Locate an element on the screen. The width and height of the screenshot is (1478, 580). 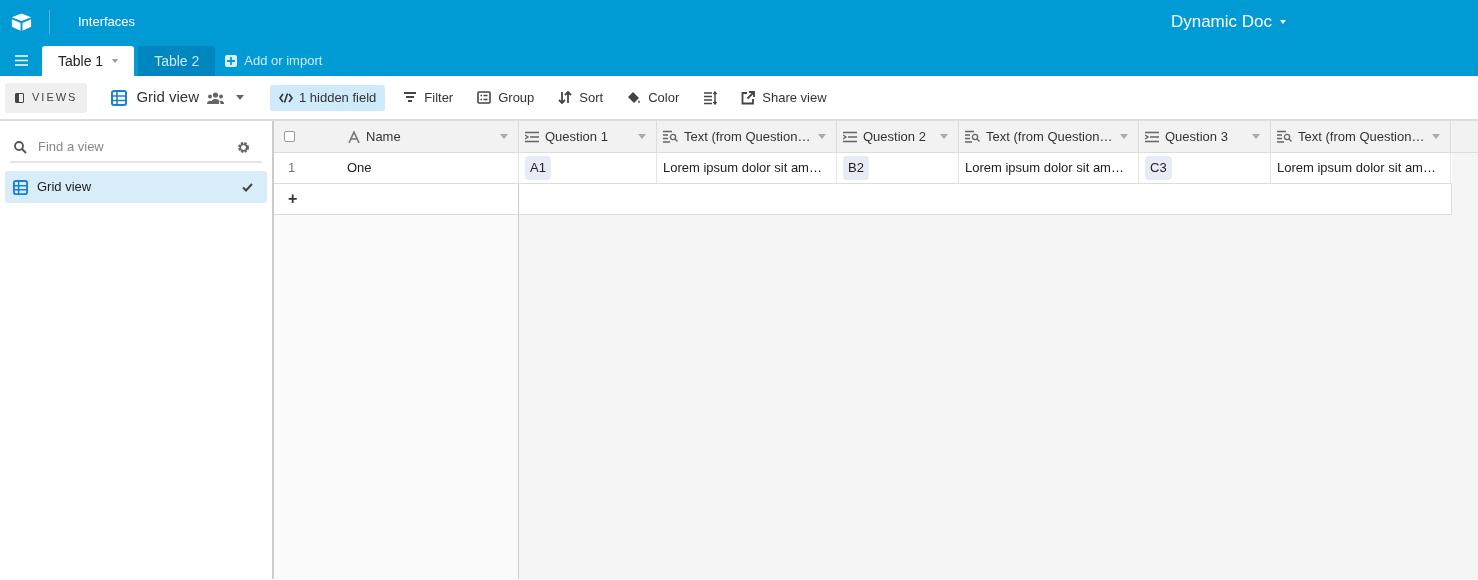
view-item: Grid view is located at coordinates (136, 187).